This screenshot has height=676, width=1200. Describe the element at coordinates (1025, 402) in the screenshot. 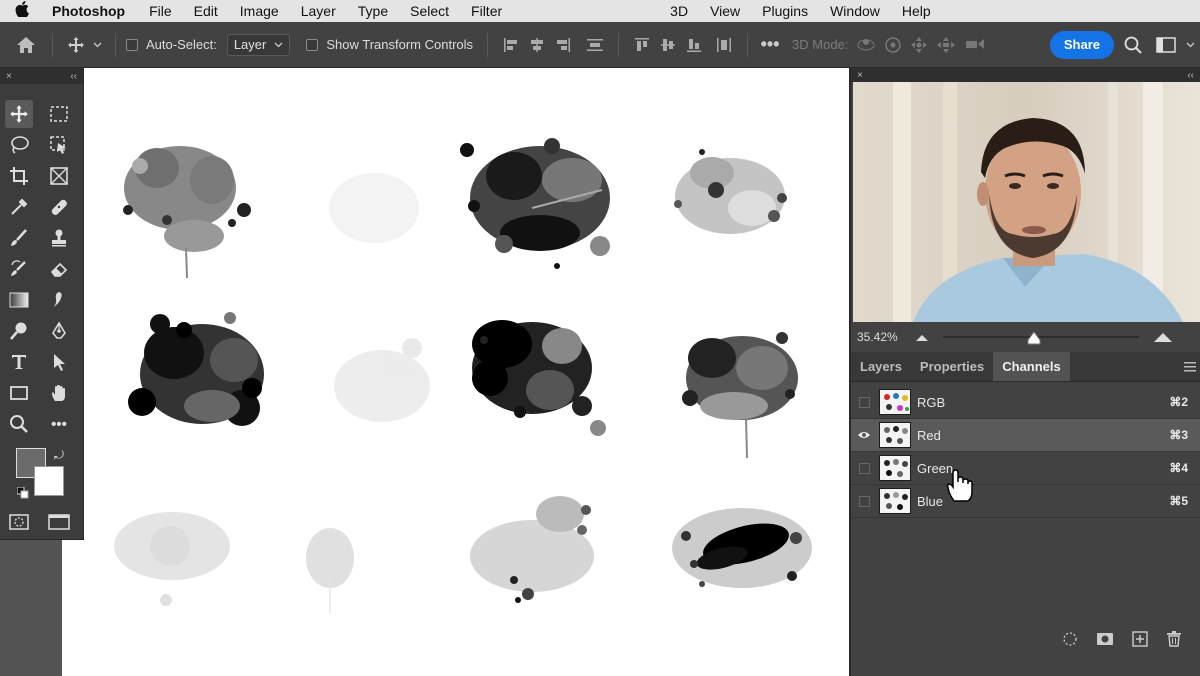

I see `channel-row-rgb: RGB ⌘2` at that location.